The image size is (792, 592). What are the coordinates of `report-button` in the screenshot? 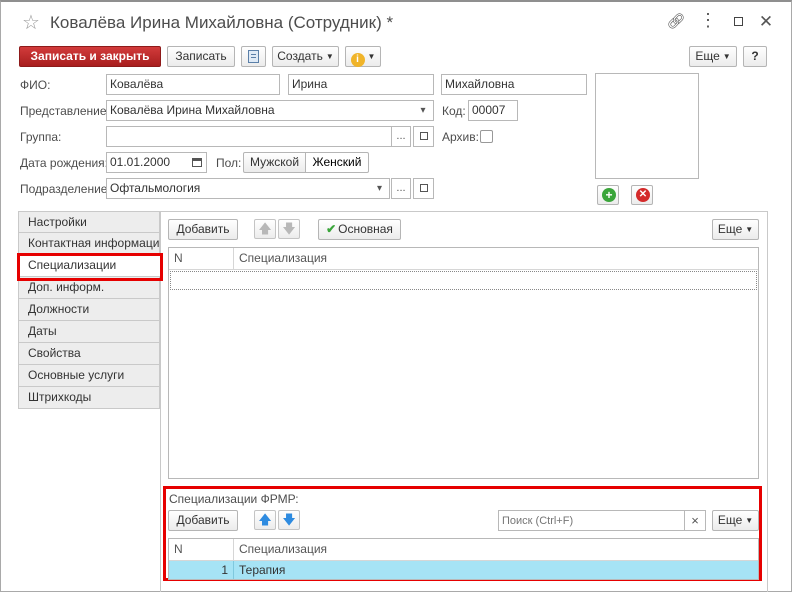 It's located at (253, 56).